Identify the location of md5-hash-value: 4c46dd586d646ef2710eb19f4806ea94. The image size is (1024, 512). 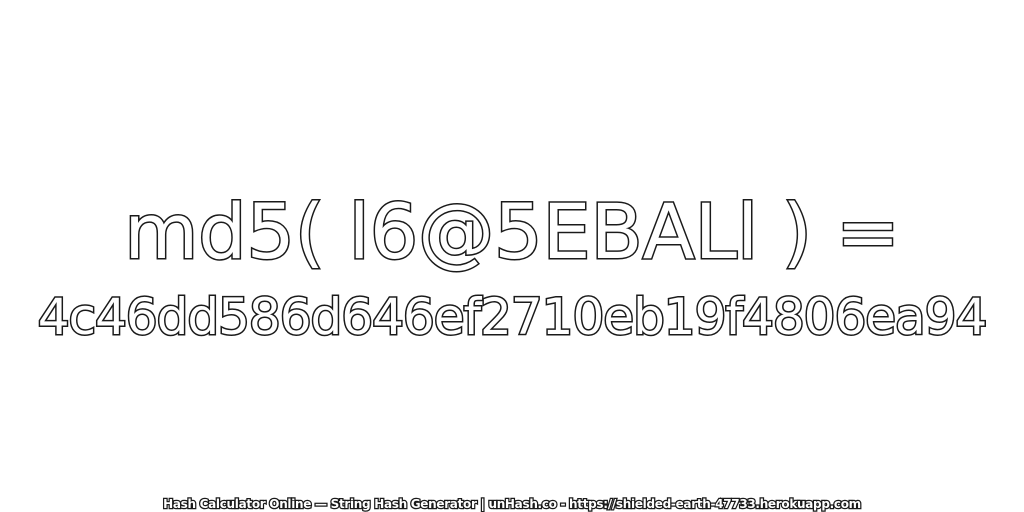
(512, 317).